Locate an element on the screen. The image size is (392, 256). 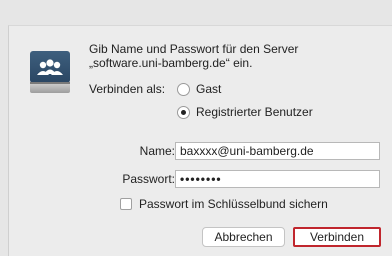
cancel-button: Abbrechen is located at coordinates (243, 237).